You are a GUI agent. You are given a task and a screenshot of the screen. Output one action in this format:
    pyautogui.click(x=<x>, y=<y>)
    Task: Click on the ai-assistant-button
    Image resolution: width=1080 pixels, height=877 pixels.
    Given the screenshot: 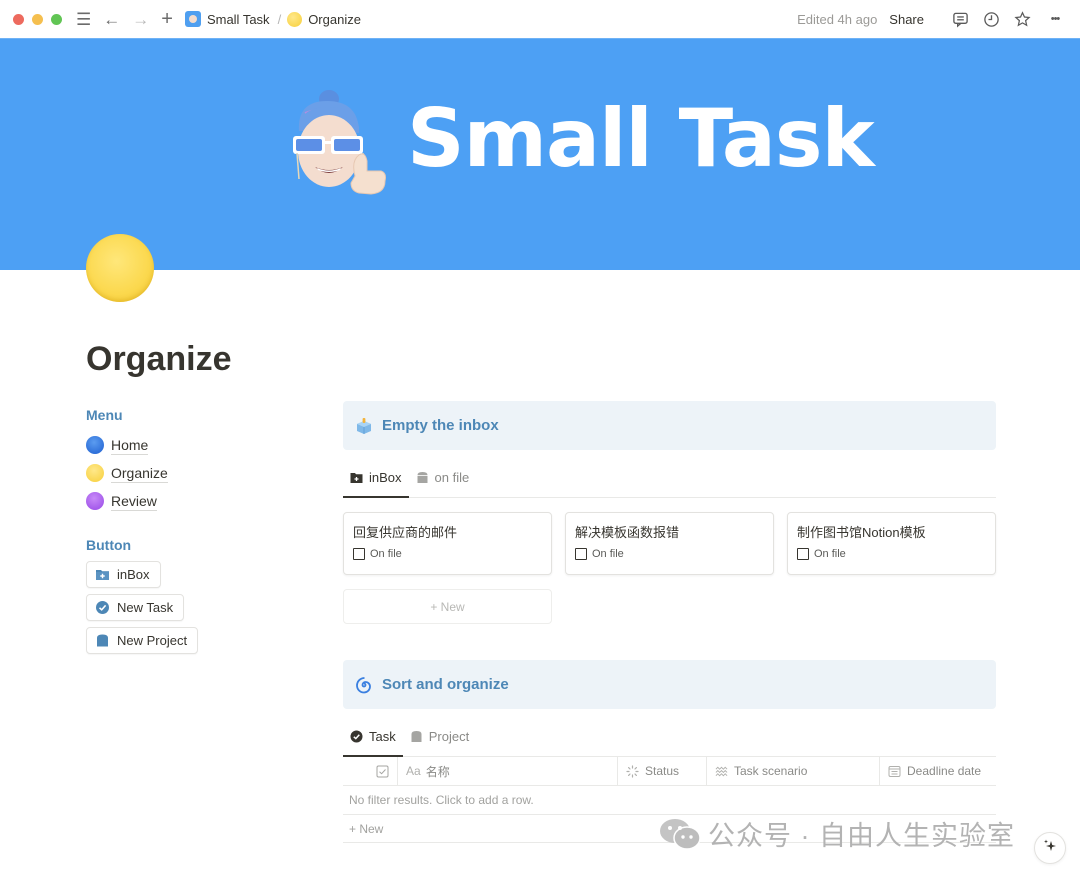 What is the action you would take?
    pyautogui.click(x=1050, y=848)
    